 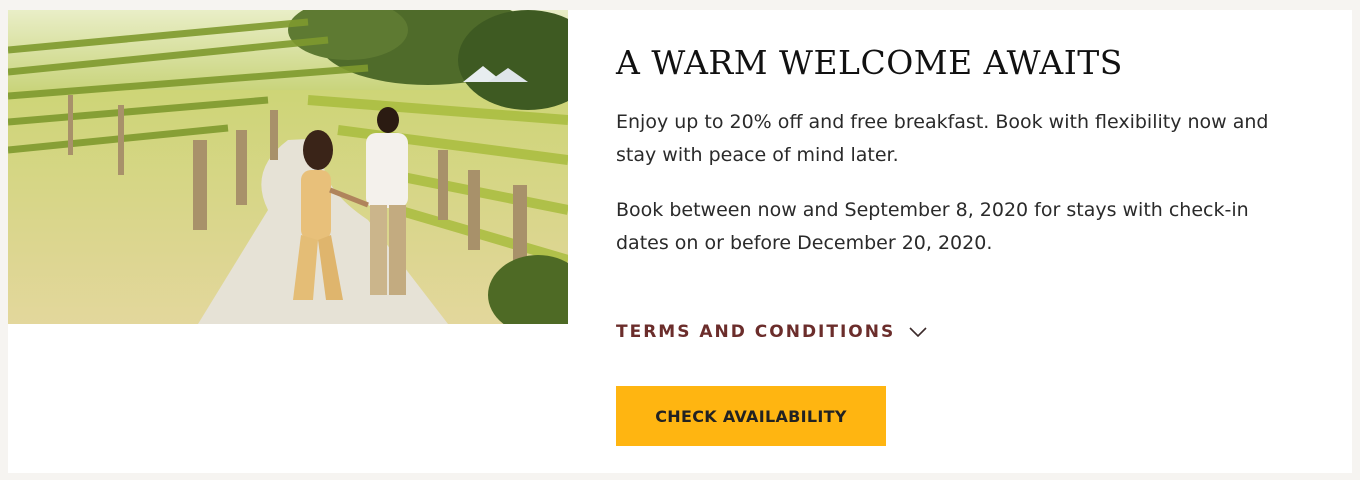 I want to click on terms-and-conditions-toggle: TERMS AND CONDITIONS, so click(x=771, y=332).